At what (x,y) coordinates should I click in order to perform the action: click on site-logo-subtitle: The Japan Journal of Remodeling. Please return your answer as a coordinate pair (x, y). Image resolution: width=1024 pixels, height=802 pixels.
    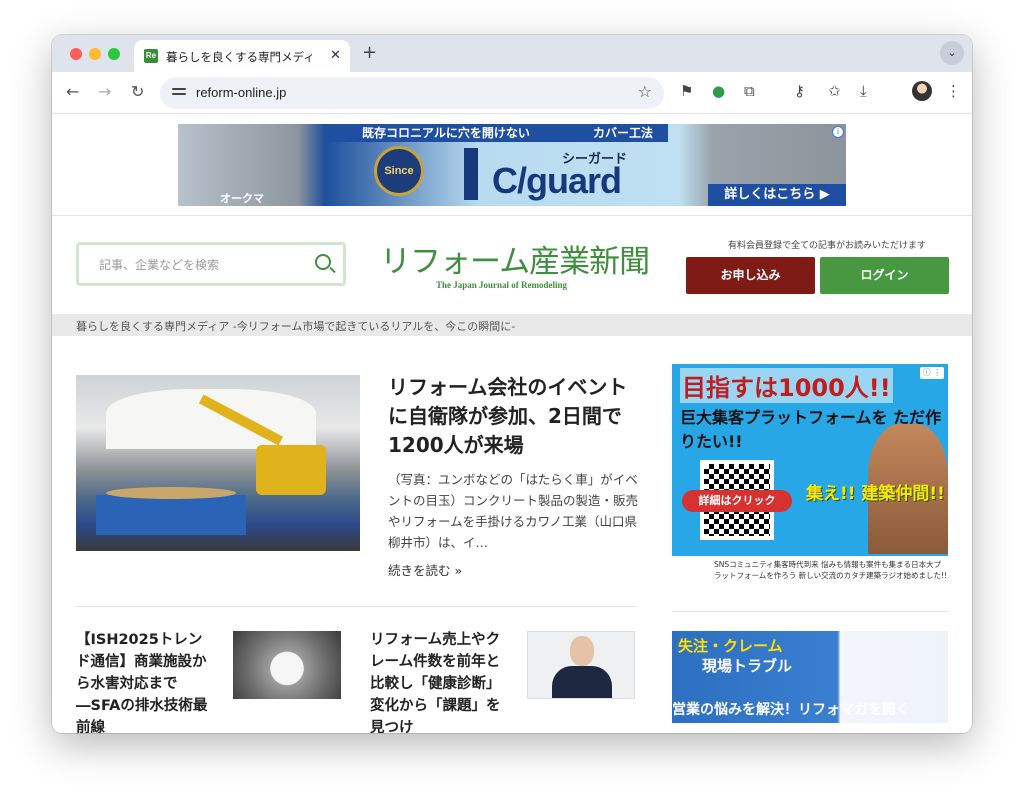
    Looking at the image, I should click on (502, 285).